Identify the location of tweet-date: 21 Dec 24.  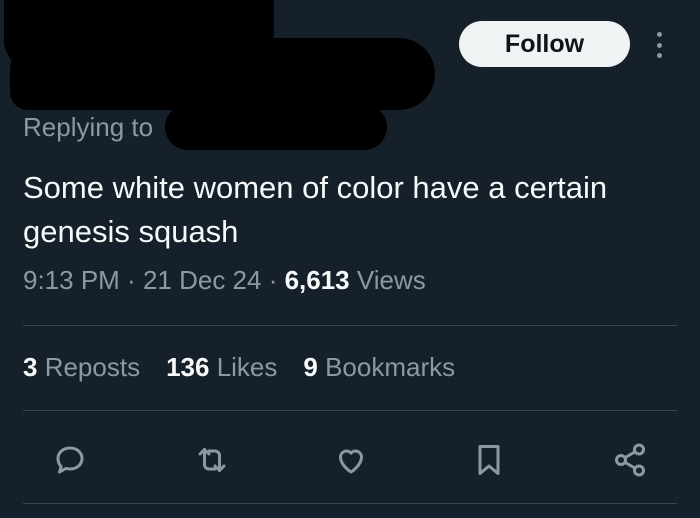
(202, 280).